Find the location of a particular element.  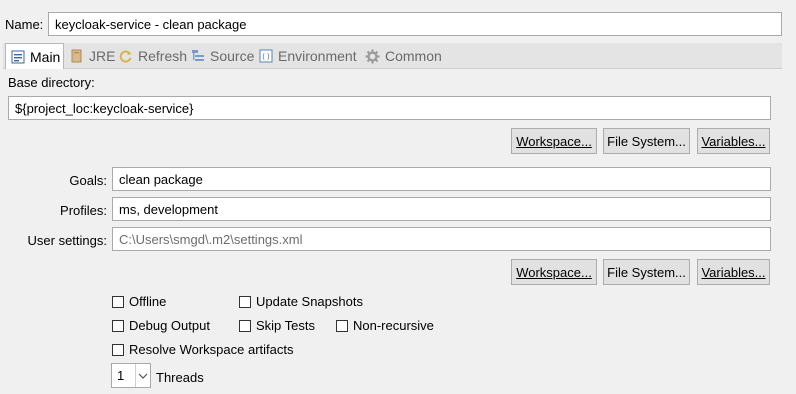

profiles-label: Profiles: is located at coordinates (83, 210).